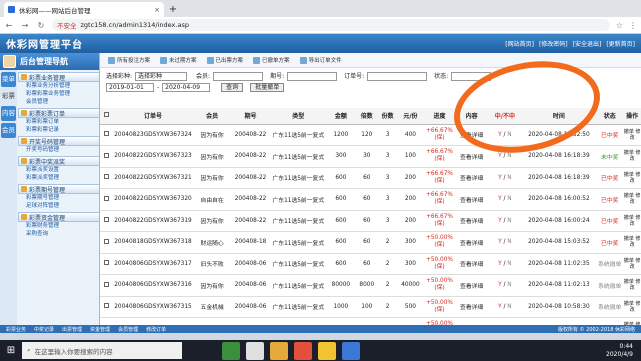  Describe the element at coordinates (67, 25) in the screenshot. I see `not-secure-label: 不安全` at that location.